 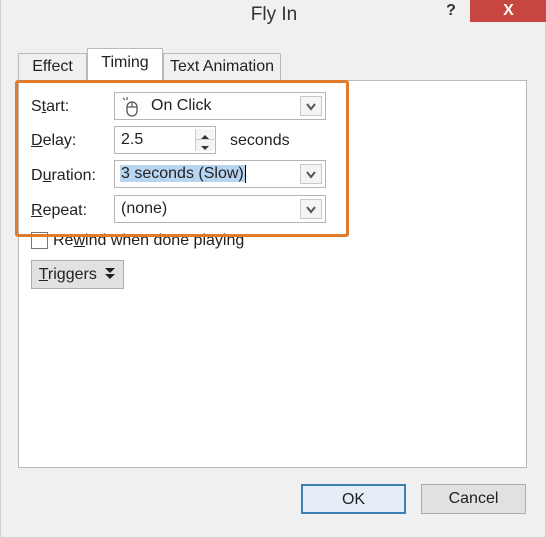 I want to click on title-bar: Fly In ? X, so click(x=273, y=17).